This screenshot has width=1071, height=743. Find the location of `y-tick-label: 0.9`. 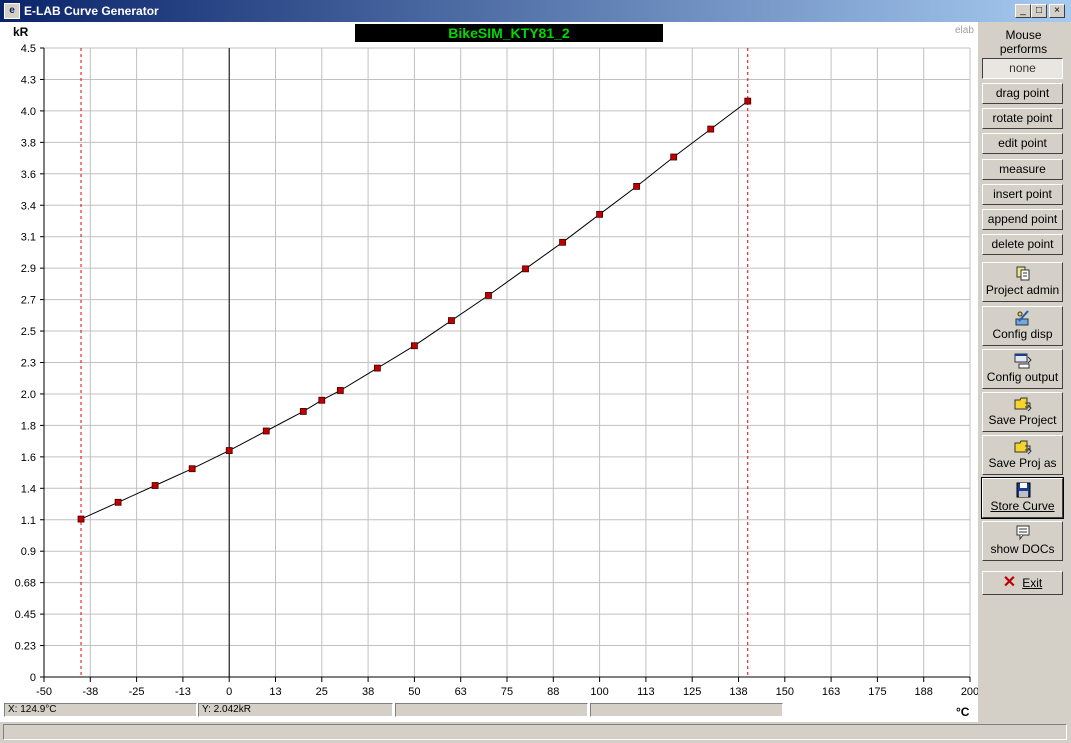

y-tick-label: 0.9 is located at coordinates (28, 552).